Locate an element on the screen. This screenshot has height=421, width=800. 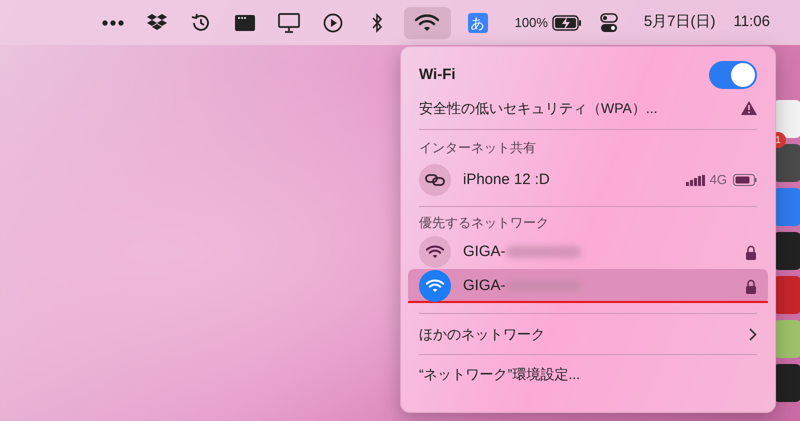
hotspot-item: iPhone 12 :D 4G is located at coordinates (588, 180).